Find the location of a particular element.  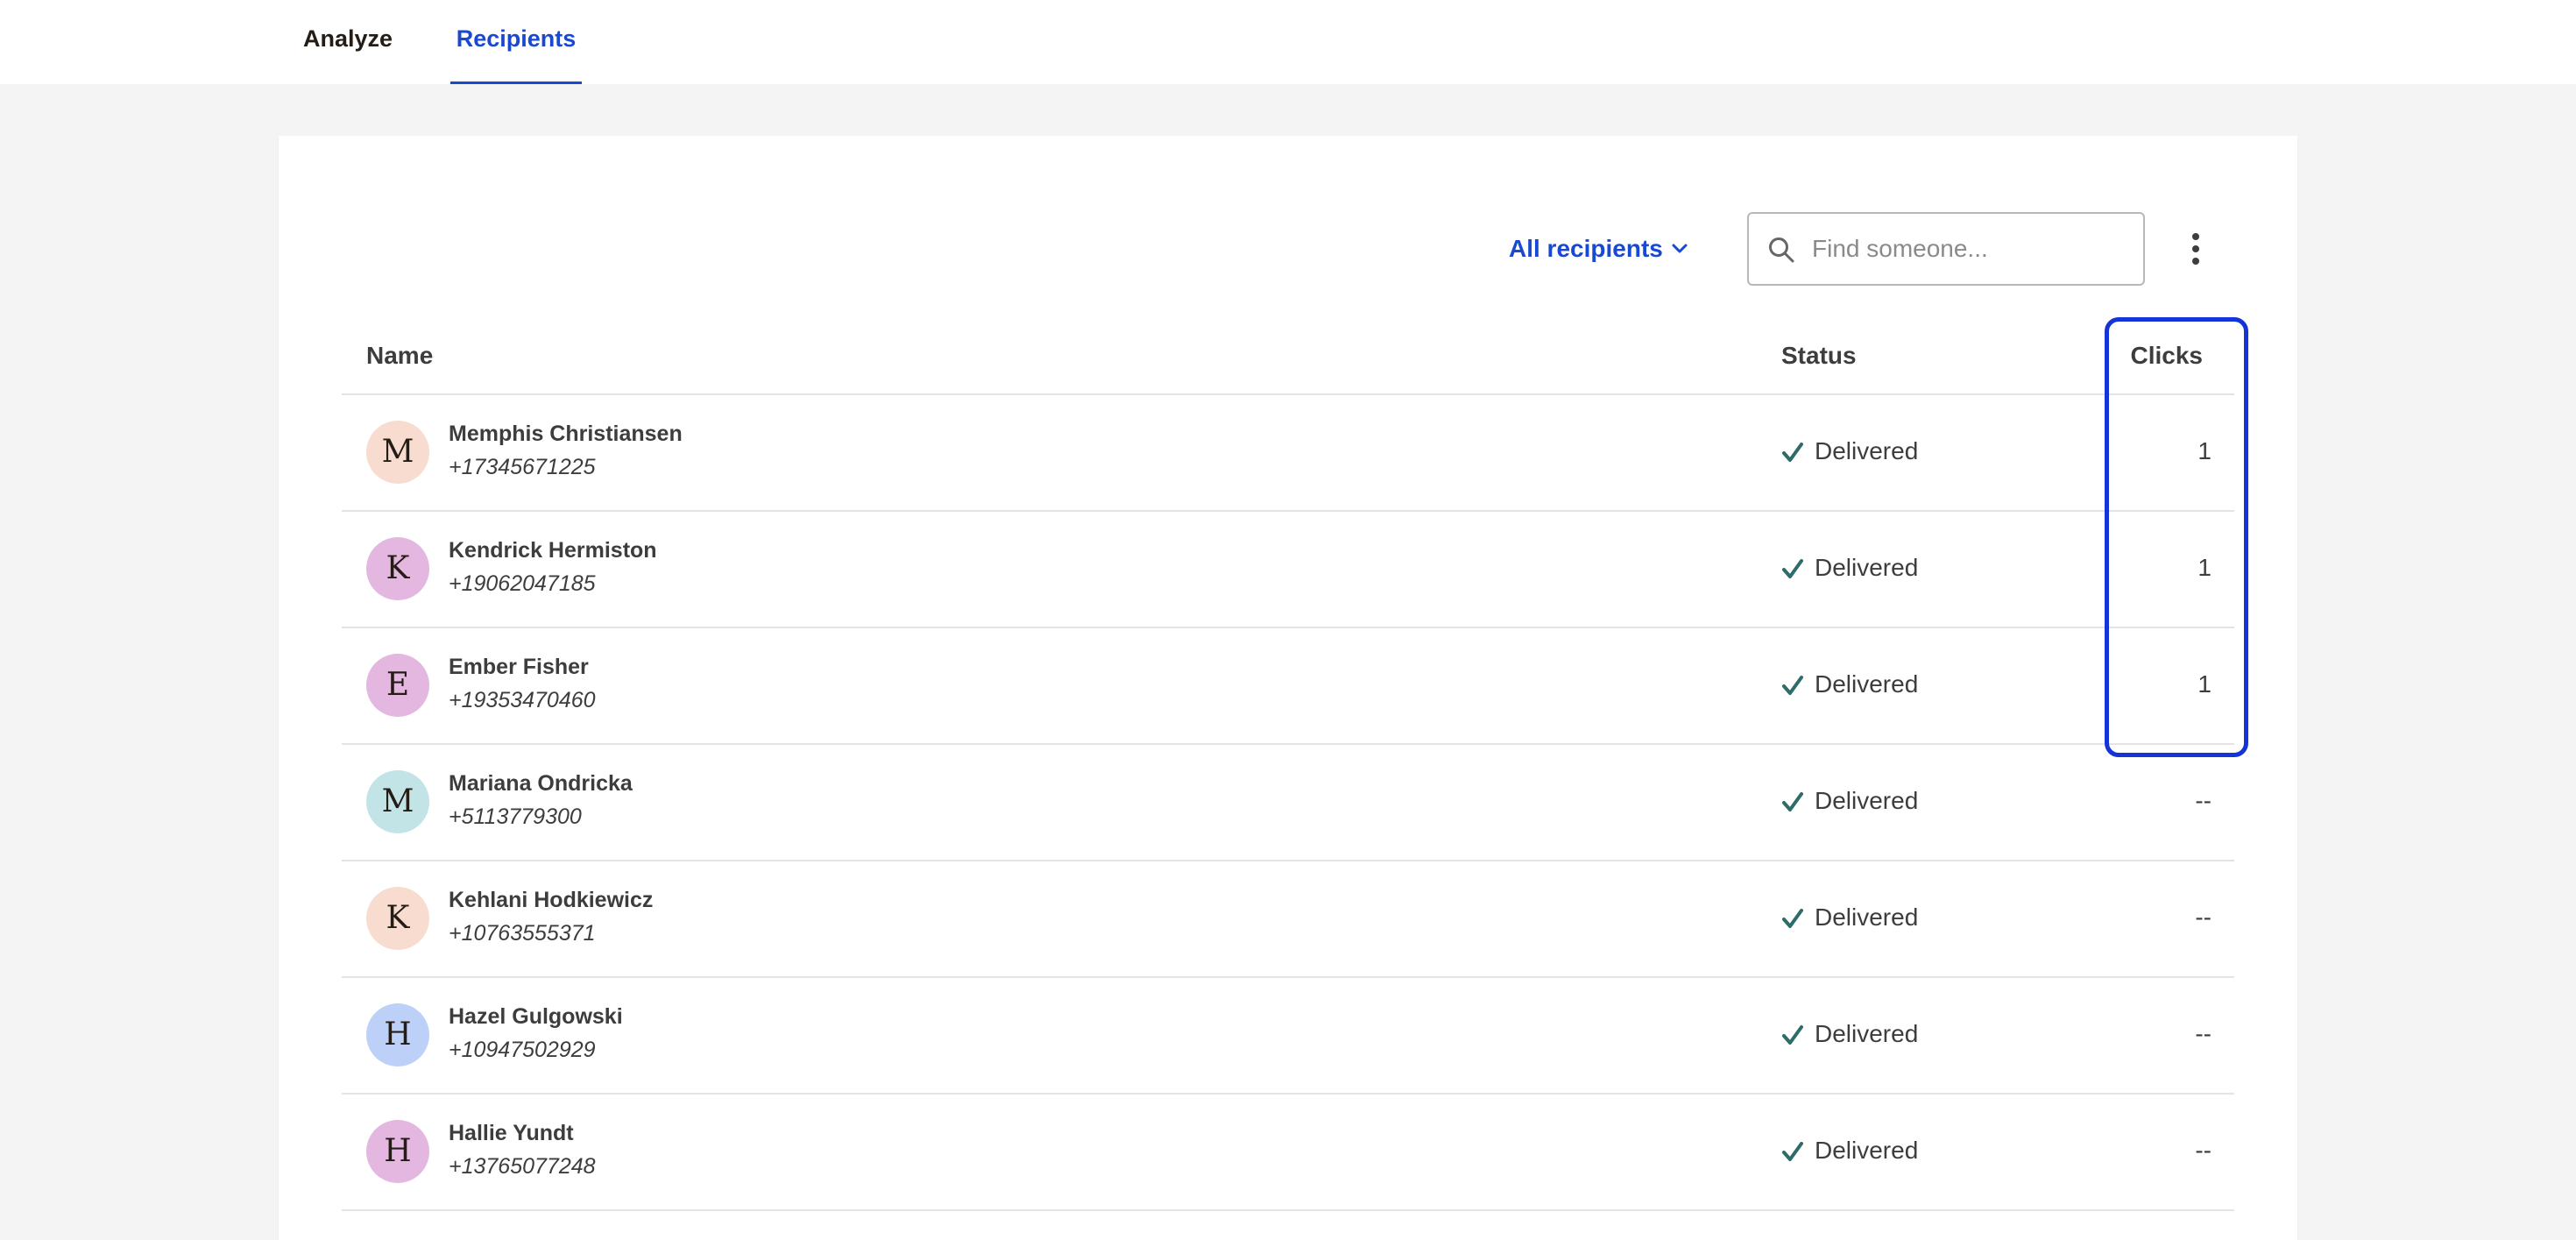

recipient-name: Memphis Christiansen is located at coordinates (566, 434).